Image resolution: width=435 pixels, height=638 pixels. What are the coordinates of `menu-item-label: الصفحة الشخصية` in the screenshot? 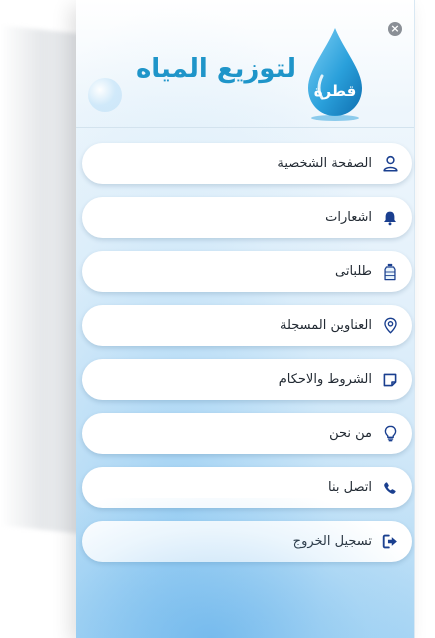 It's located at (324, 163).